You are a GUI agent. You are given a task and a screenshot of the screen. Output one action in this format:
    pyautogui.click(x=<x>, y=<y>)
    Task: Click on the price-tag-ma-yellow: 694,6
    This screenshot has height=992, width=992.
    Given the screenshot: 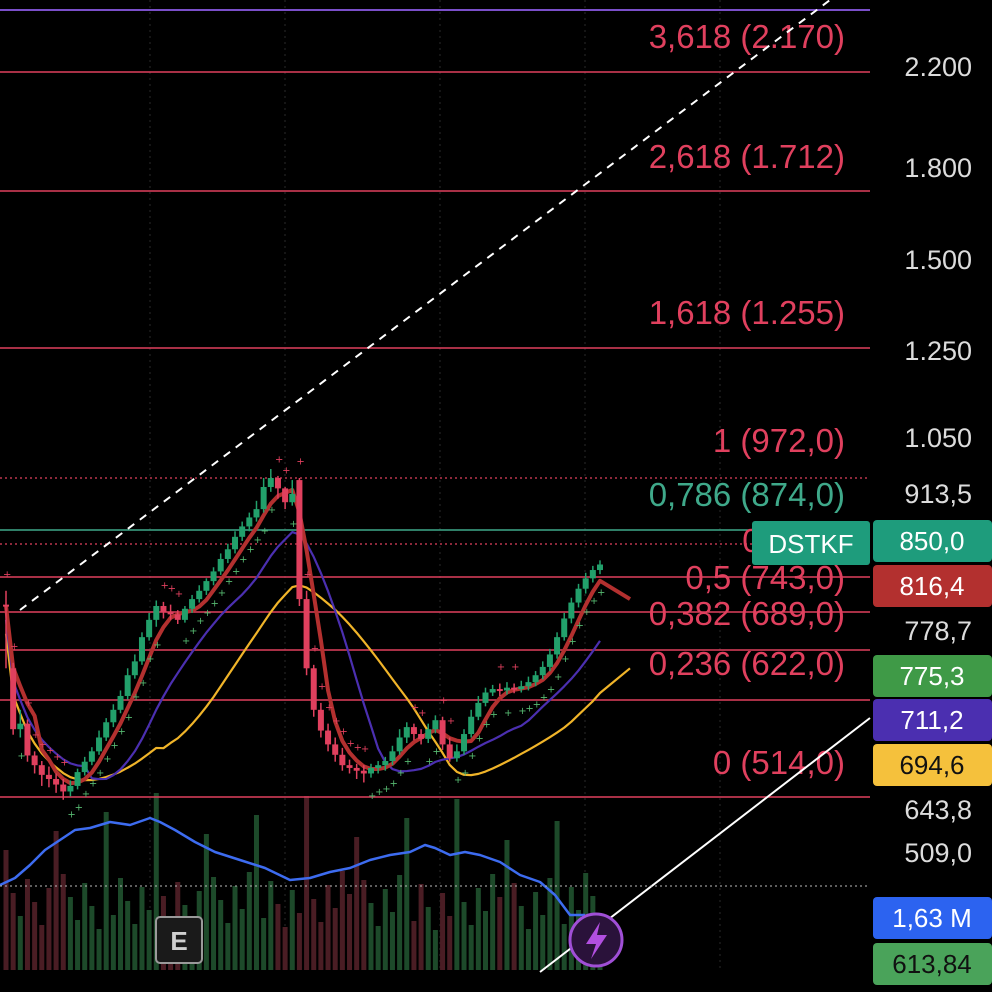 What is the action you would take?
    pyautogui.click(x=932, y=765)
    